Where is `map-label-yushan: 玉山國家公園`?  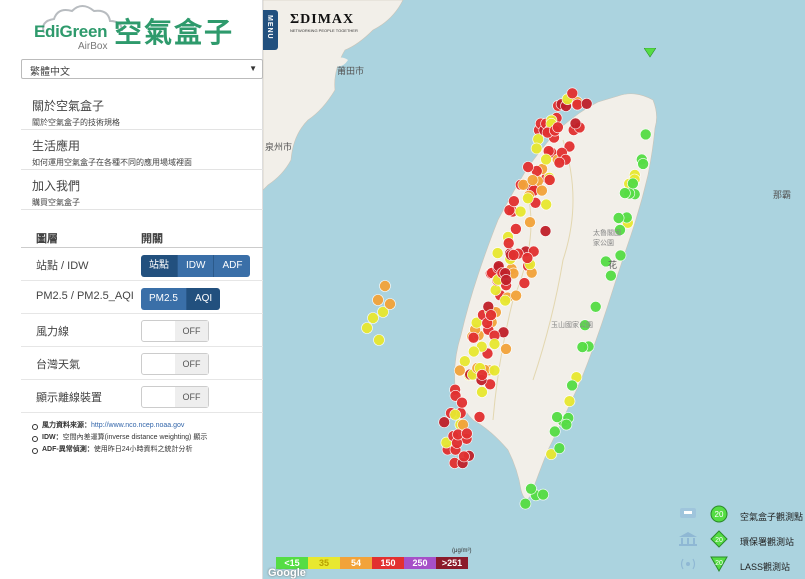
map-label-yushan: 玉山國家公園 is located at coordinates (572, 325).